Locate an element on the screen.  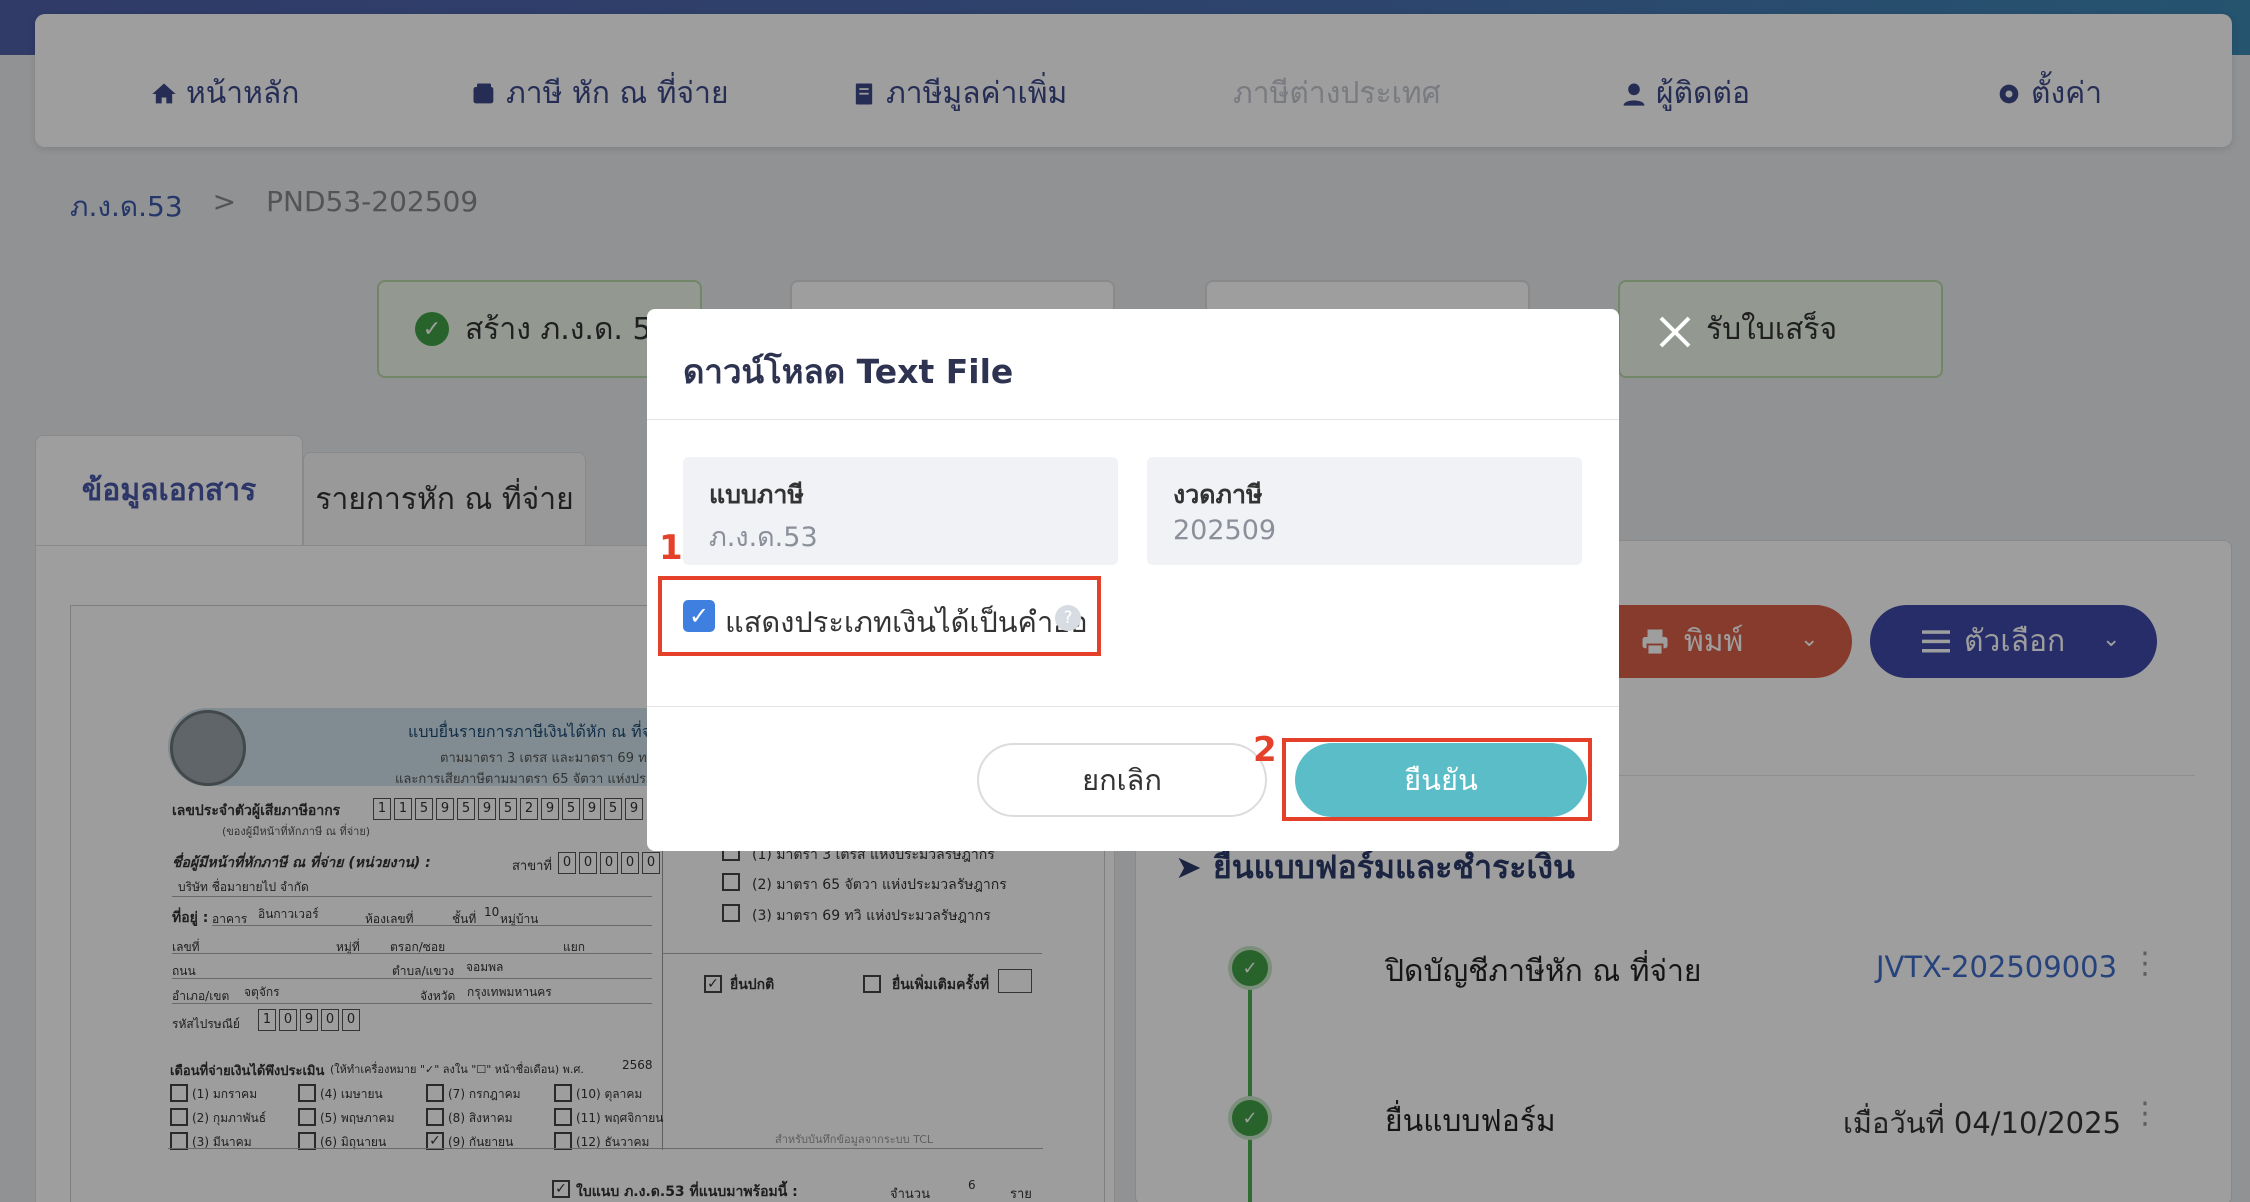
tax-period-label: งวดภาษี is located at coordinates (1218, 494).